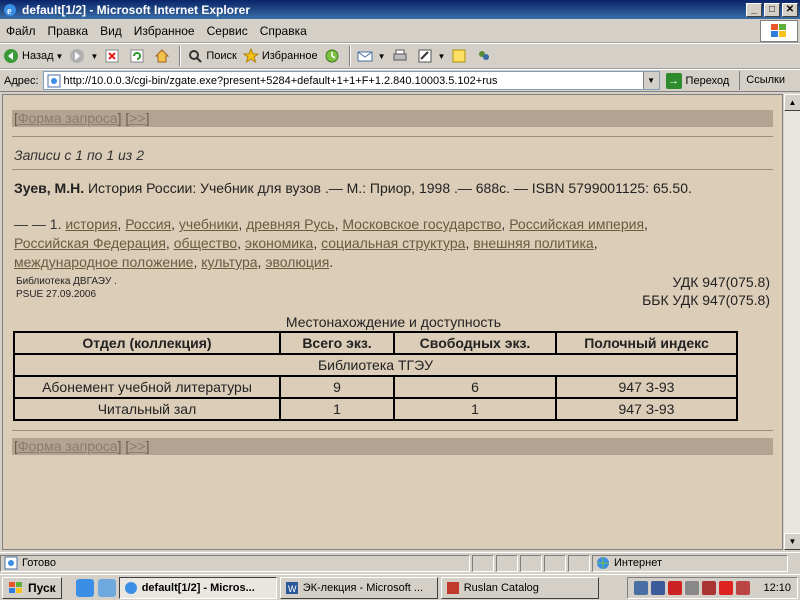 The image size is (800, 600). Describe the element at coordinates (646, 409) in the screenshot. I see `shelf-cell: 947 З-93` at that location.